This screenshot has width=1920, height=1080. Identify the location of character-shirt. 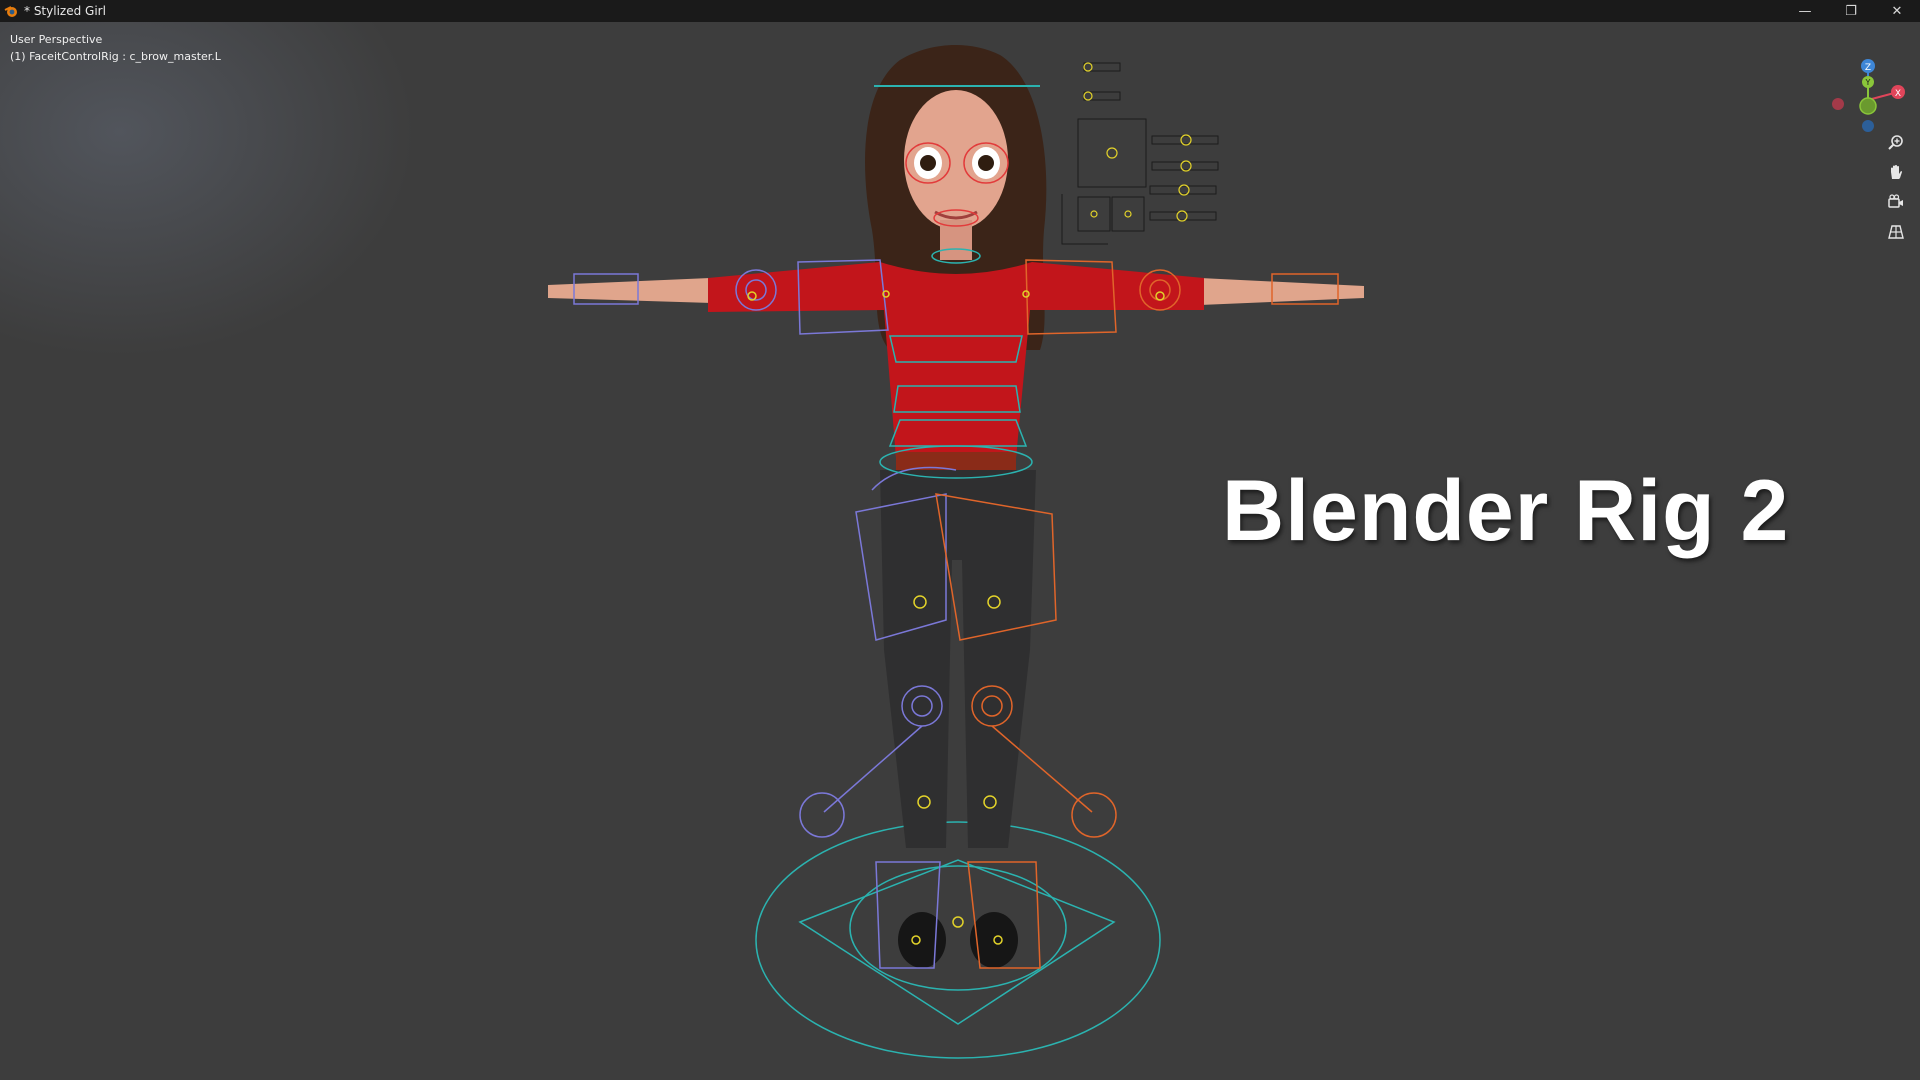
(956, 364).